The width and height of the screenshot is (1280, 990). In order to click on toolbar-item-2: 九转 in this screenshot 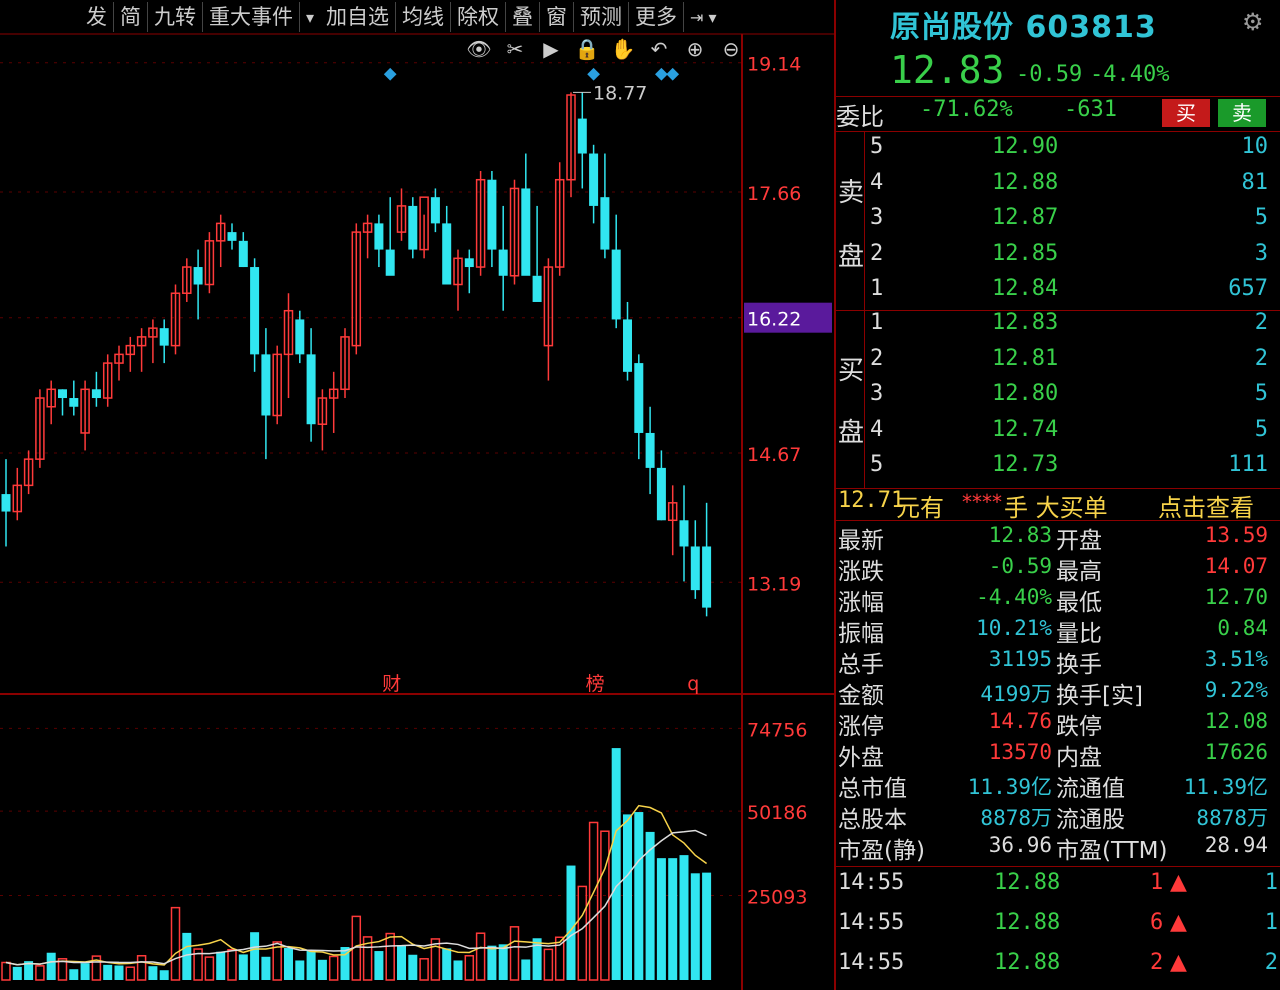, I will do `click(175, 17)`.